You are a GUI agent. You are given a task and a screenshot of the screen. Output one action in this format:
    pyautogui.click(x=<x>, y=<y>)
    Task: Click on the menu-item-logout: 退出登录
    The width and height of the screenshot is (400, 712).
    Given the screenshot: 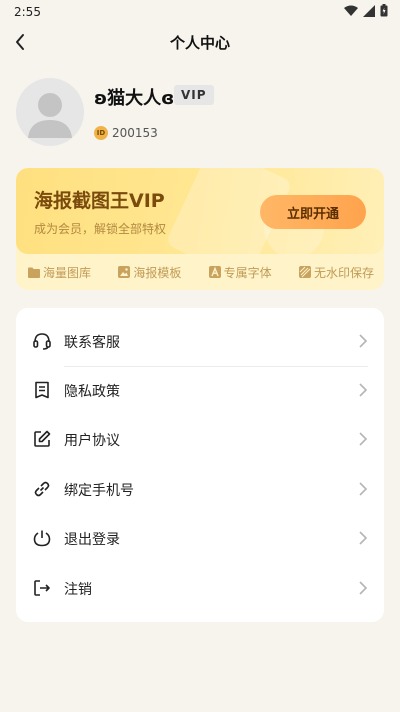 What is the action you would take?
    pyautogui.click(x=200, y=538)
    